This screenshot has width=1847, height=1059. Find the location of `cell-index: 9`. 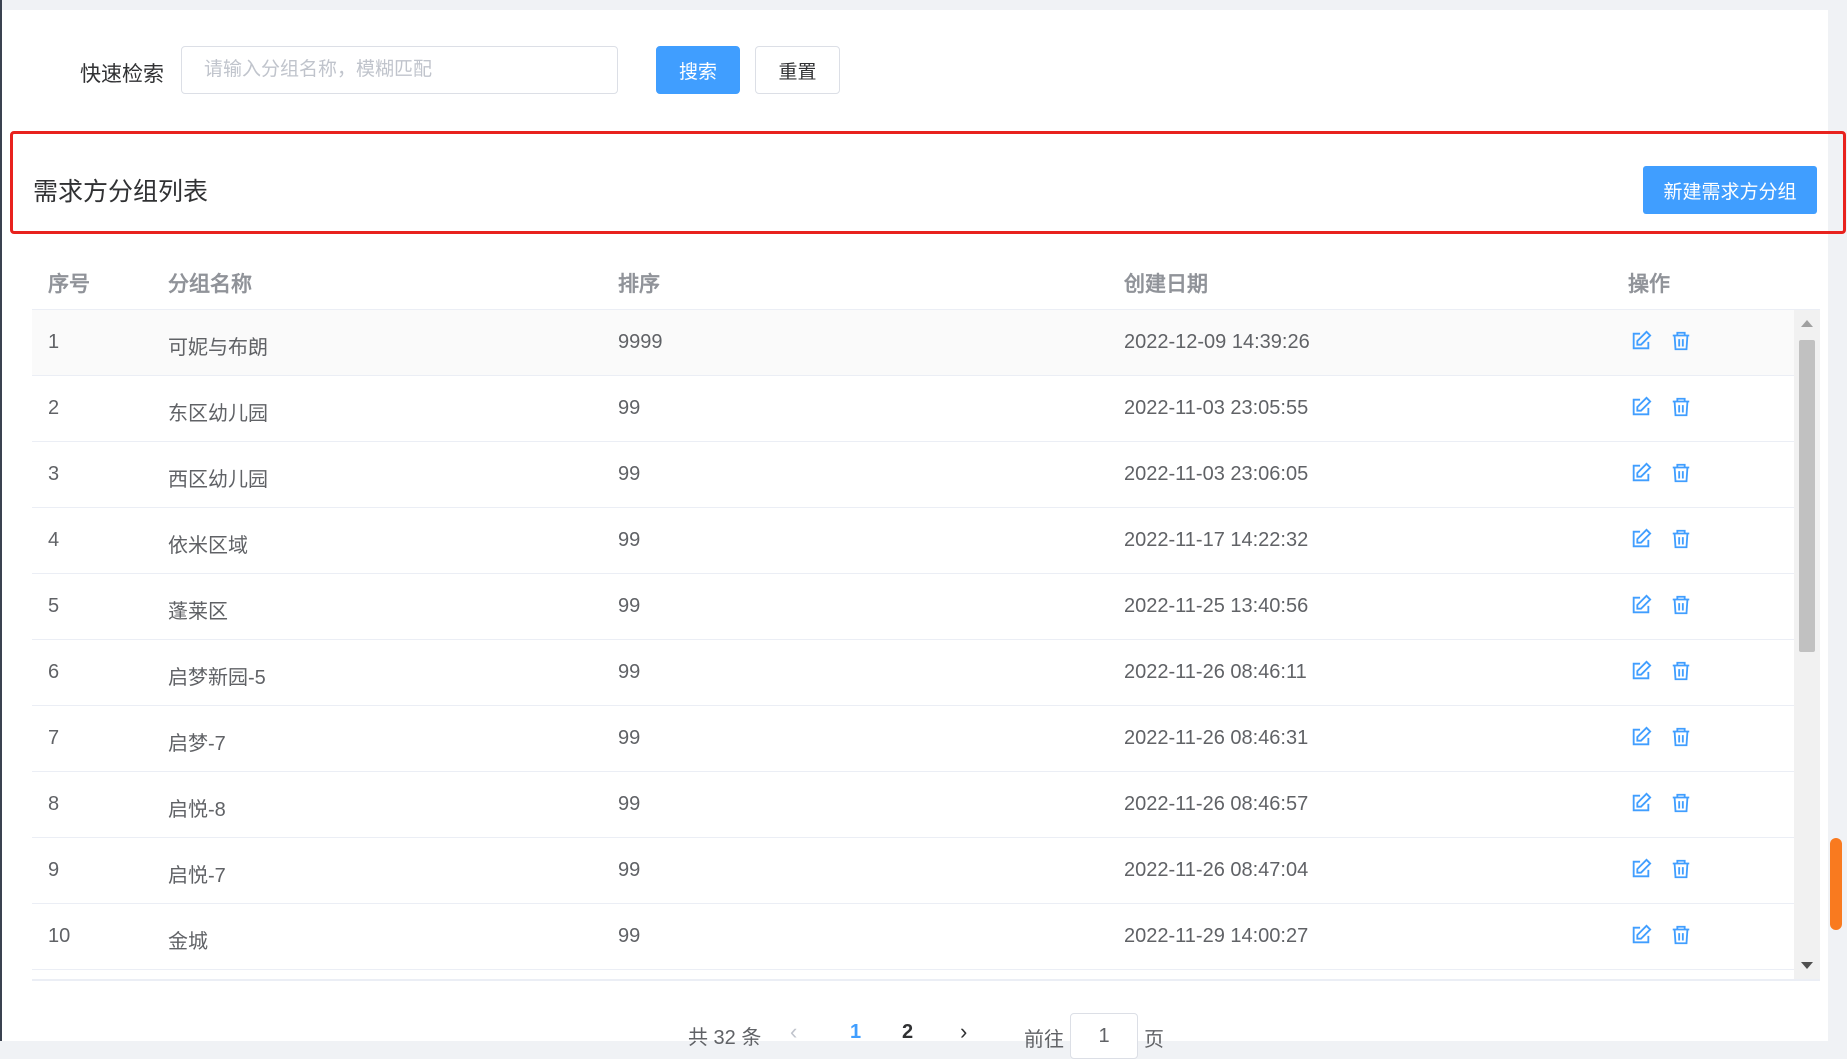

cell-index: 9 is located at coordinates (54, 870).